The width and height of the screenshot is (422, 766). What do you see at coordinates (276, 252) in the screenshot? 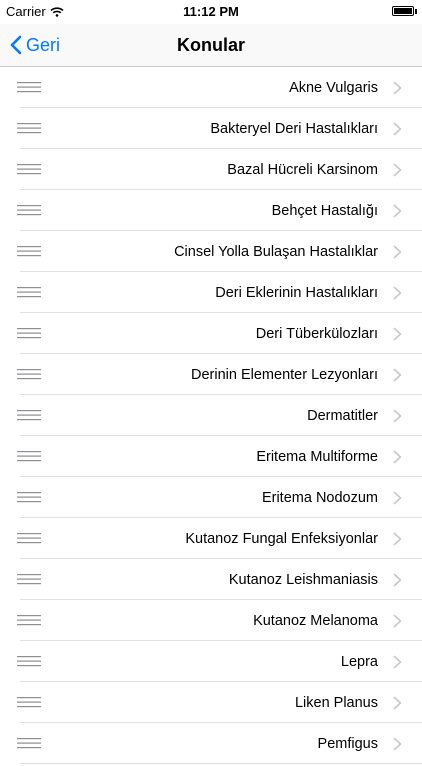
I see `list-item-label: Cinsel Yolla Bulaşan Hastalıklar` at bounding box center [276, 252].